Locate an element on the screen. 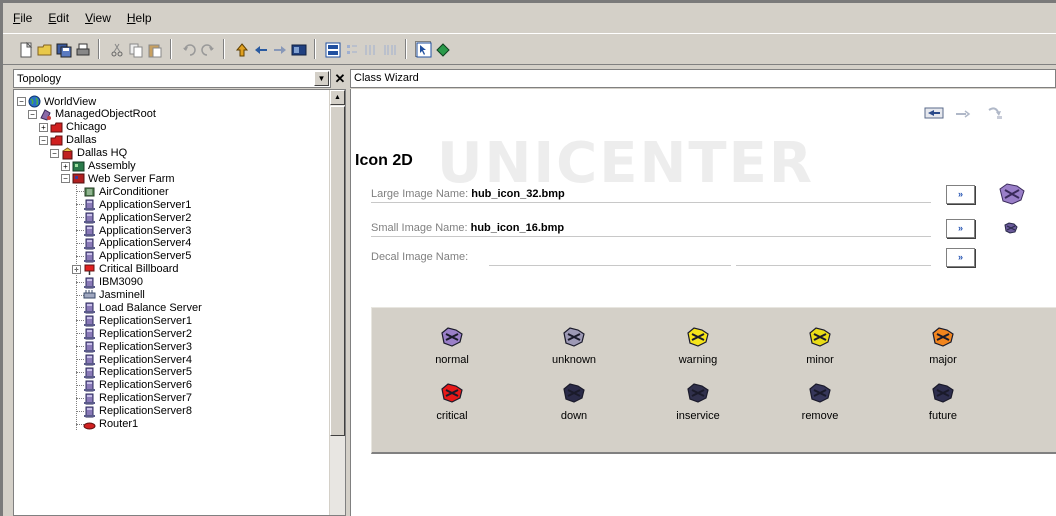 The image size is (1056, 516). undo-icon is located at coordinates (188, 49).